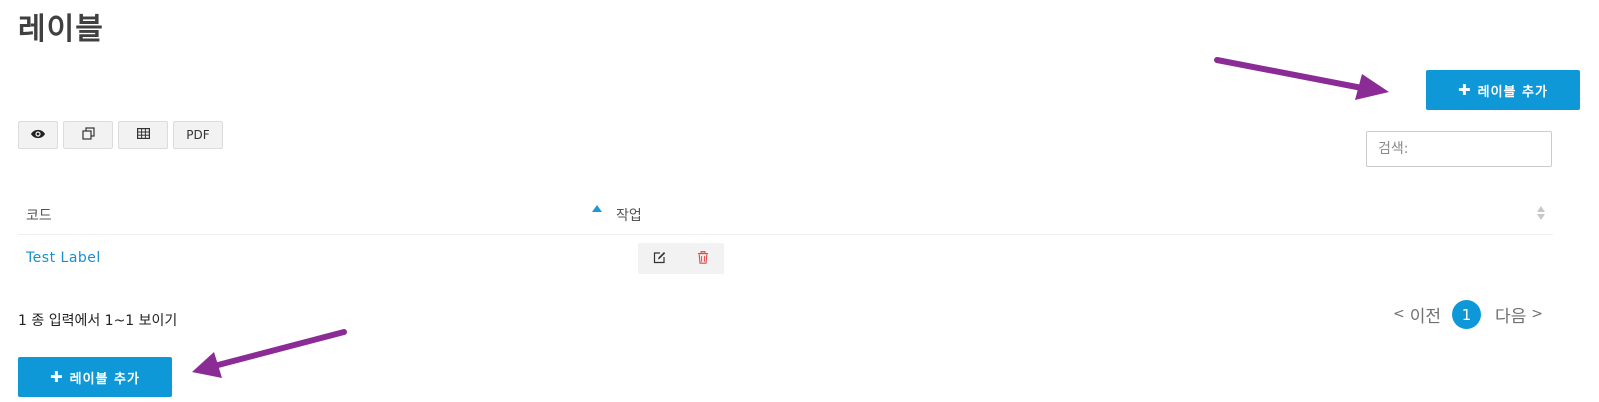 This screenshot has height=402, width=1599. I want to click on table-icon, so click(143, 135).